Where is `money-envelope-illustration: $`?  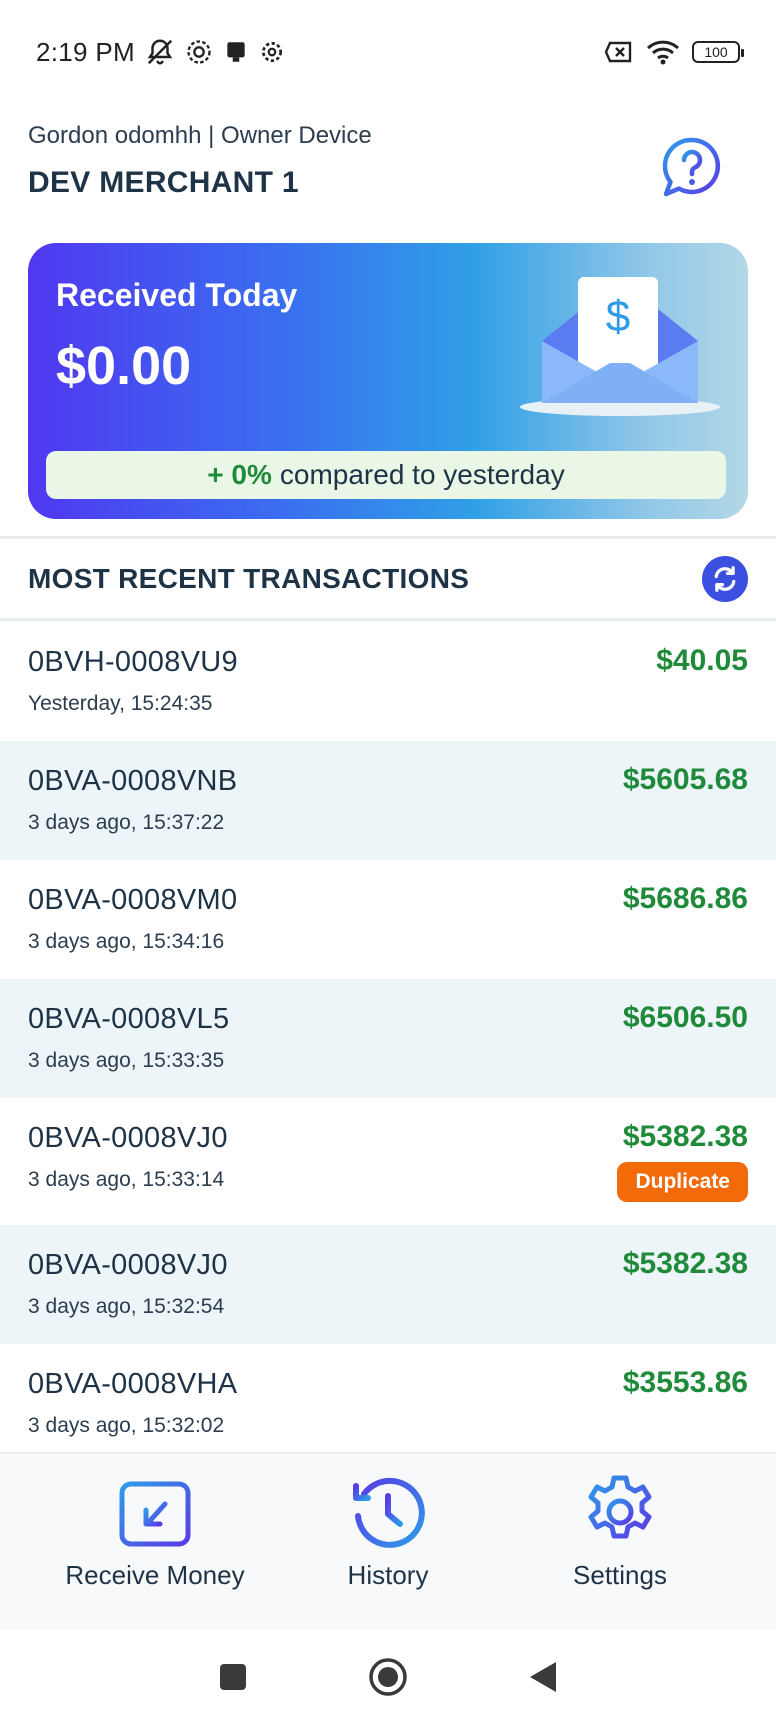 money-envelope-illustration: $ is located at coordinates (620, 346).